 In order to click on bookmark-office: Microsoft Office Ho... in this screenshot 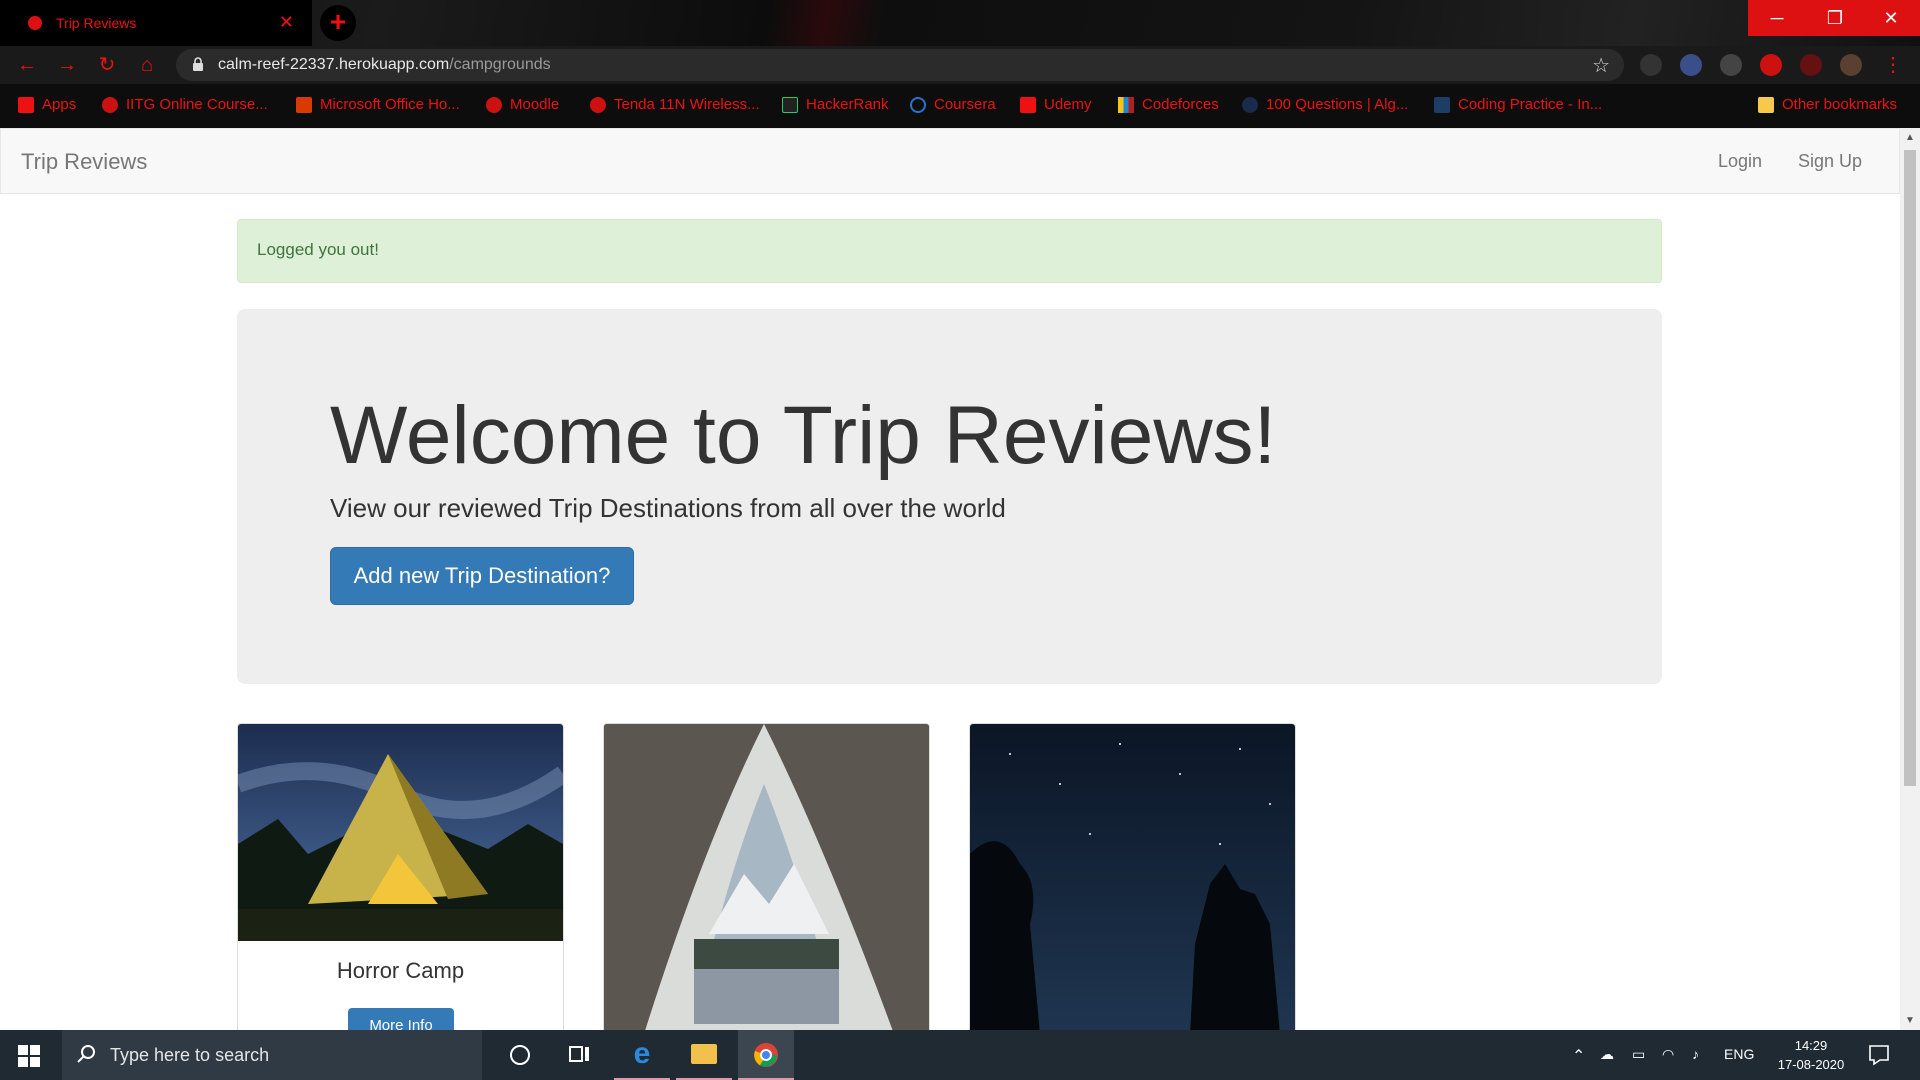, I will do `click(378, 104)`.